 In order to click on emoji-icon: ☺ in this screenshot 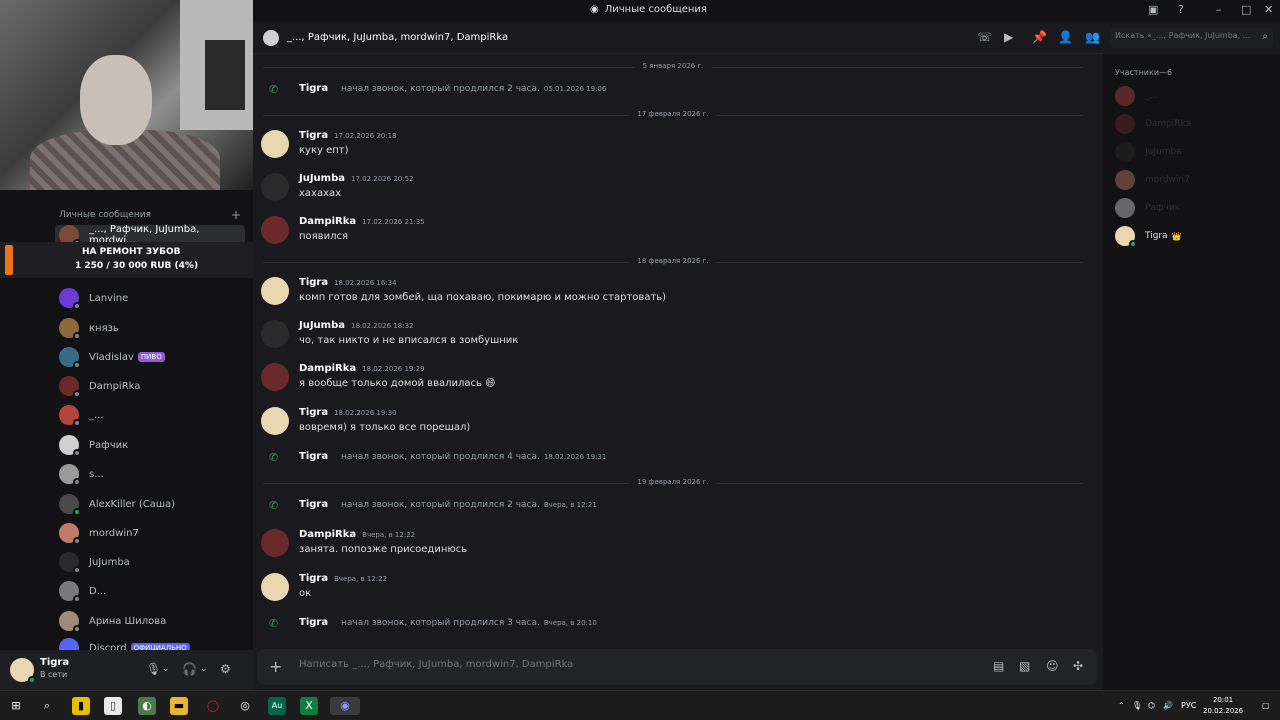, I will do `click(1052, 666)`.